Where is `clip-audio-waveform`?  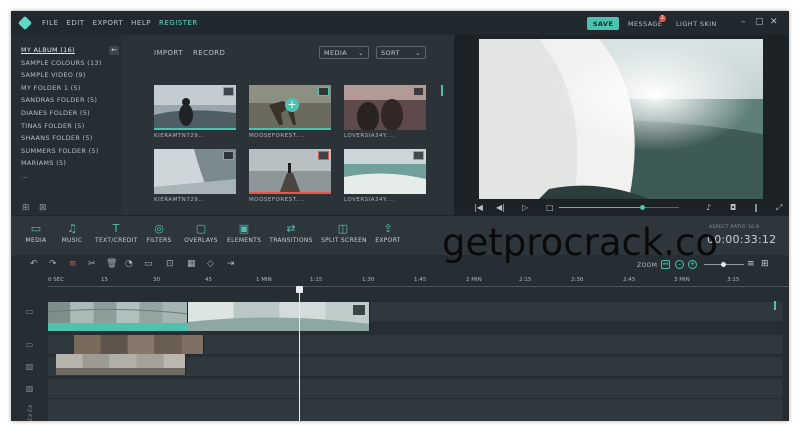 clip-audio-waveform is located at coordinates (118, 327).